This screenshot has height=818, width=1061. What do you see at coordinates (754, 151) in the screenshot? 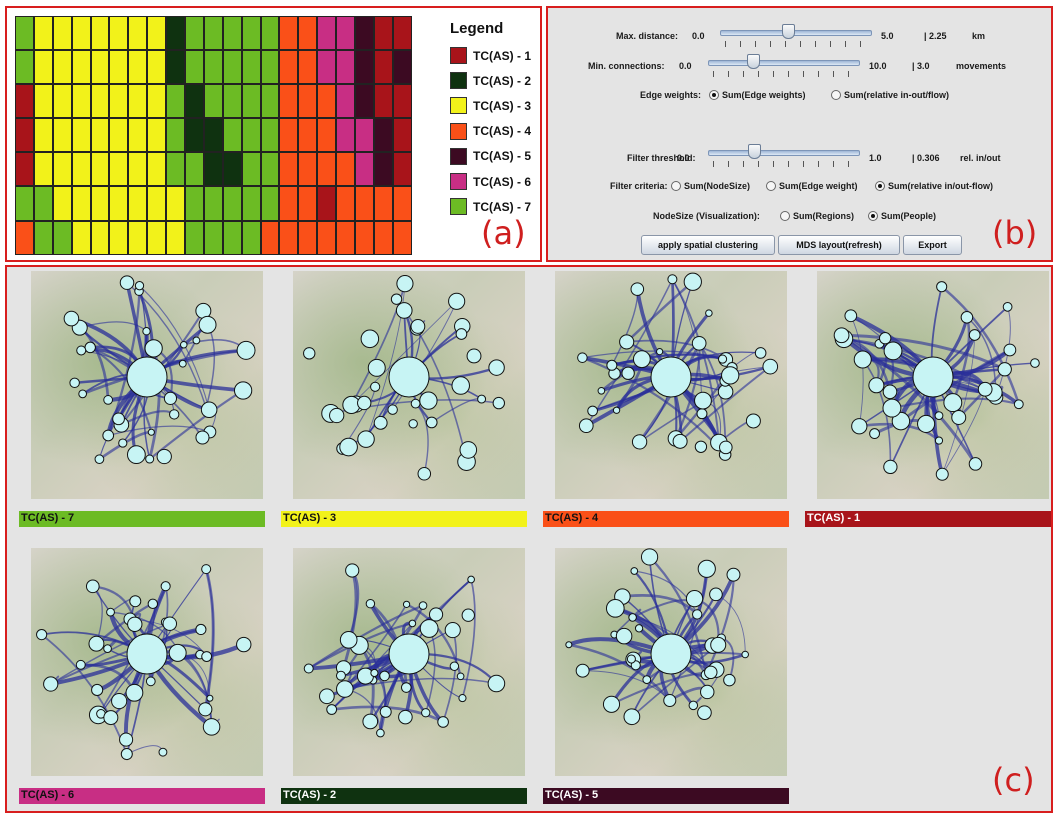
I see `filter-threshold-slider-thumb` at bounding box center [754, 151].